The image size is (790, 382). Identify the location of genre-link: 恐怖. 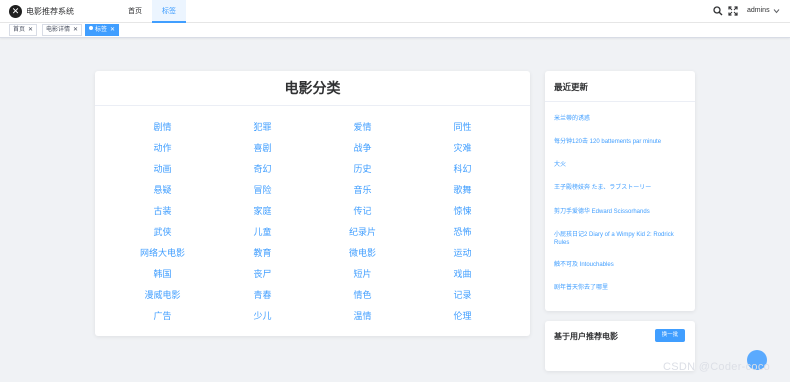
(463, 232).